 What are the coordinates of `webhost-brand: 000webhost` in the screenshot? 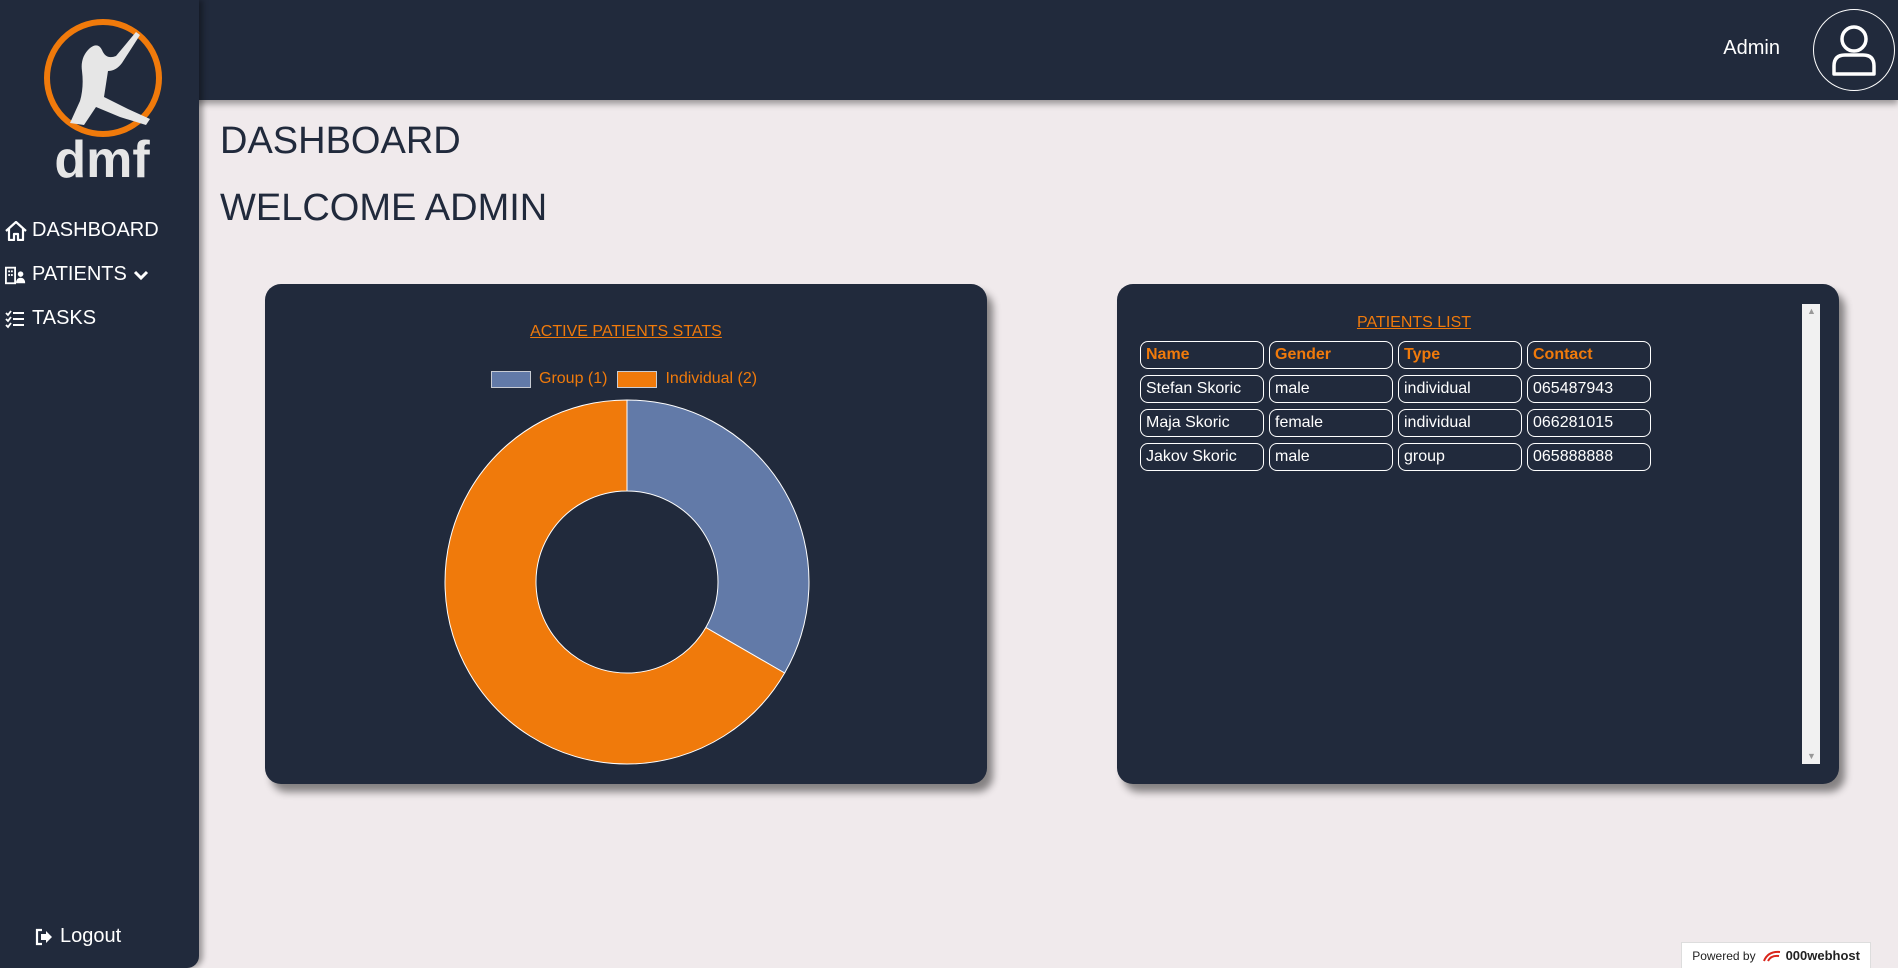 It's located at (1822, 955).